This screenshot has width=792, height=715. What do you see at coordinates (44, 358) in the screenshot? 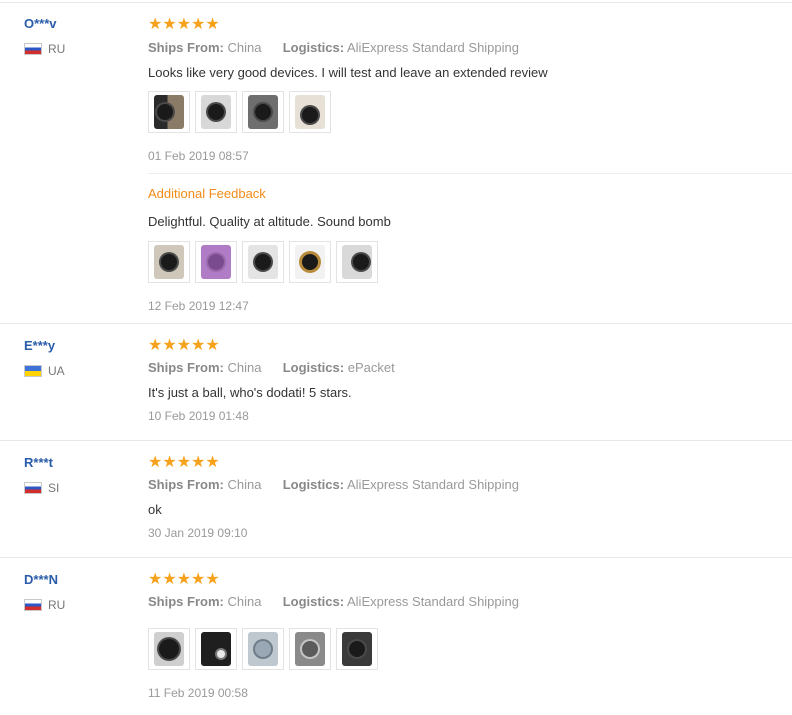
I see `review-user: E***y UA` at bounding box center [44, 358].